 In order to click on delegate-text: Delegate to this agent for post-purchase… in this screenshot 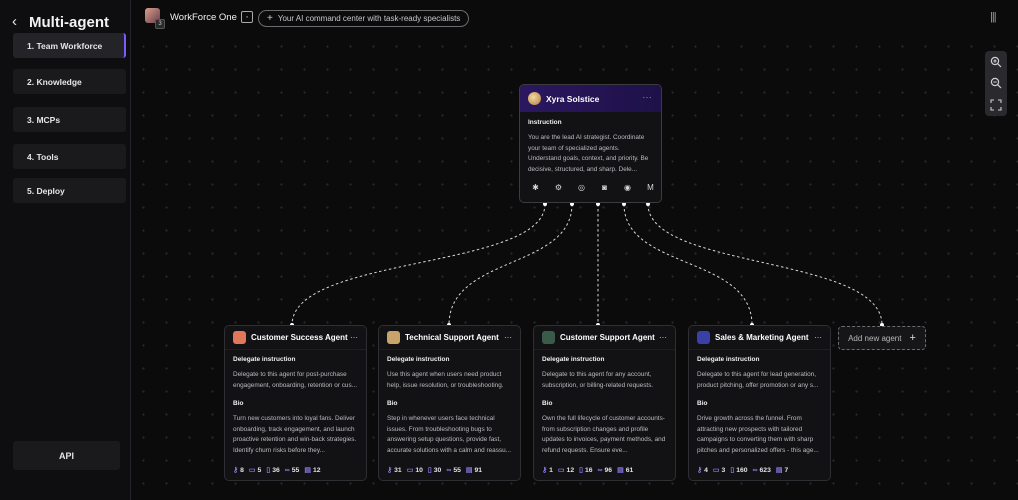, I will do `click(295, 380)`.